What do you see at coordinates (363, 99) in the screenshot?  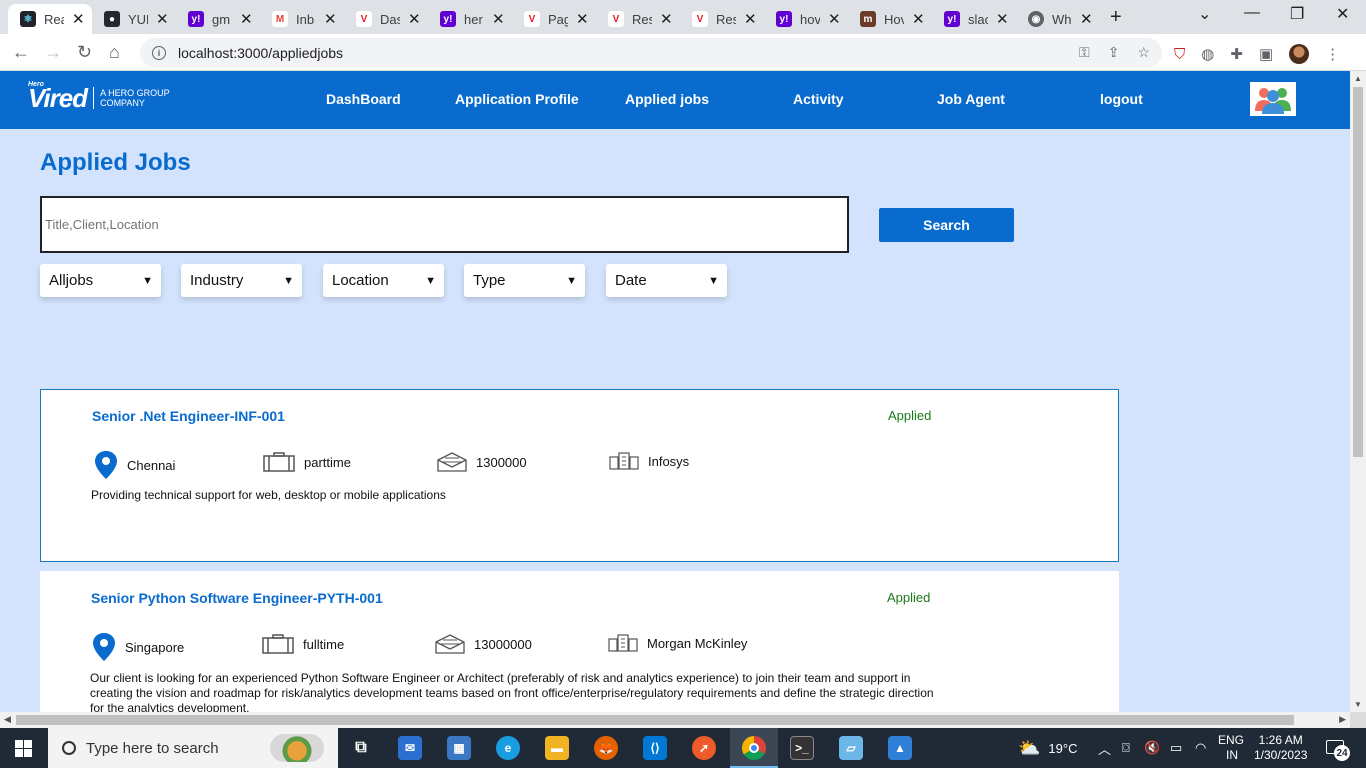 I see `nav-dashboard: DashBoard` at bounding box center [363, 99].